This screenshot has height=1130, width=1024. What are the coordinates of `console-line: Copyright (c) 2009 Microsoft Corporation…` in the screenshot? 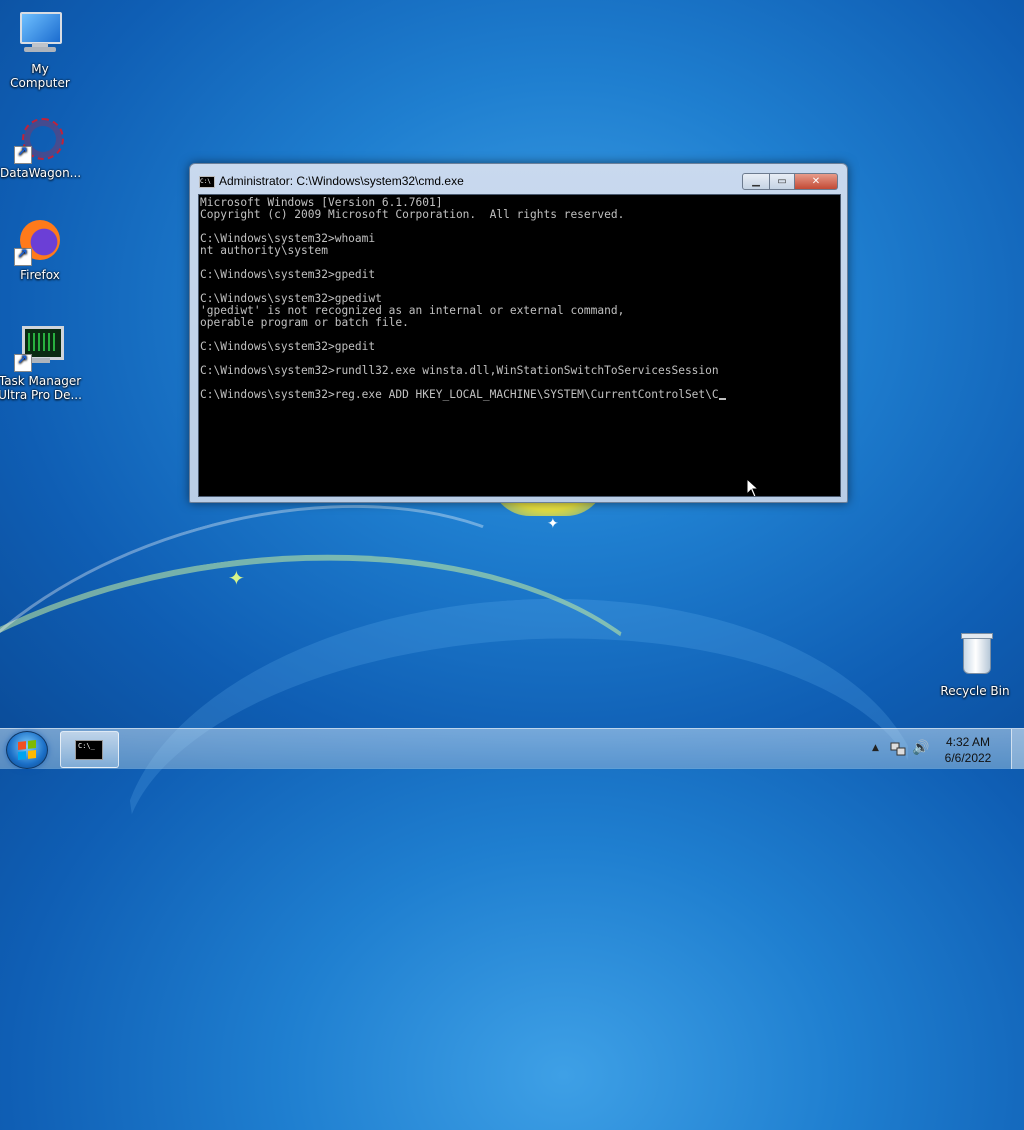 It's located at (412, 214).